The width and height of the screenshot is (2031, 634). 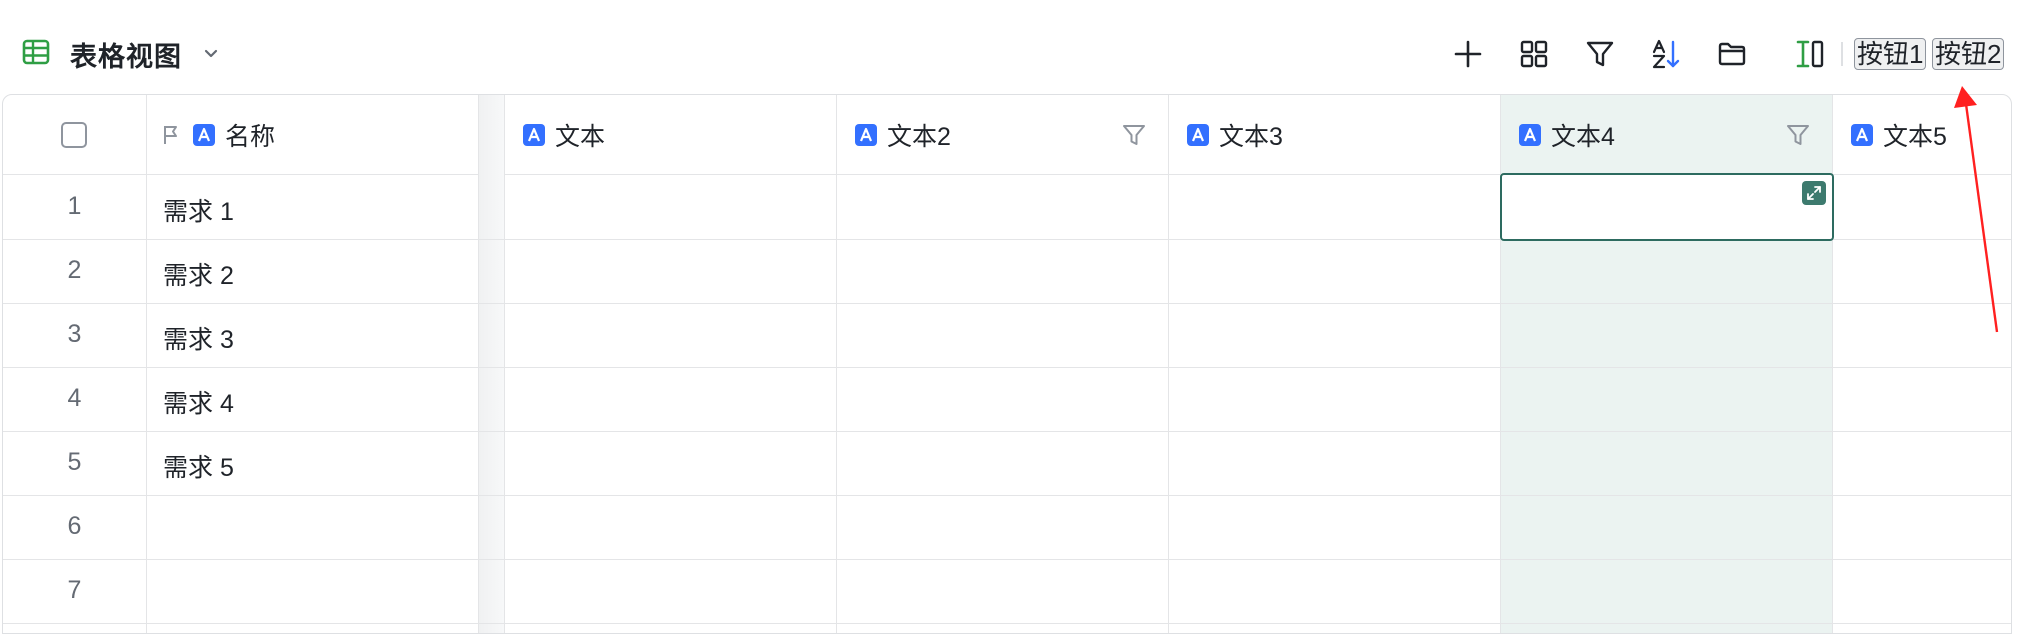 I want to click on row-divider, so click(x=1007, y=623).